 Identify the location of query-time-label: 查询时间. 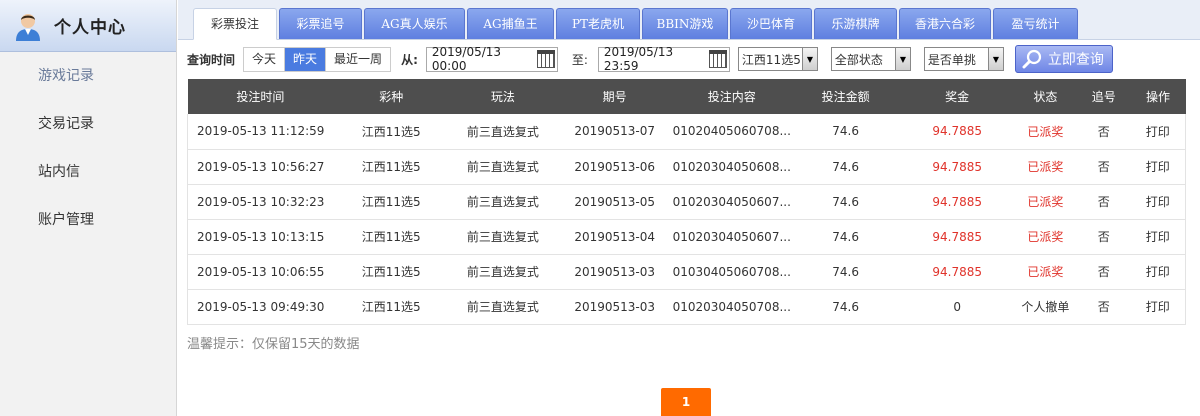
(211, 59).